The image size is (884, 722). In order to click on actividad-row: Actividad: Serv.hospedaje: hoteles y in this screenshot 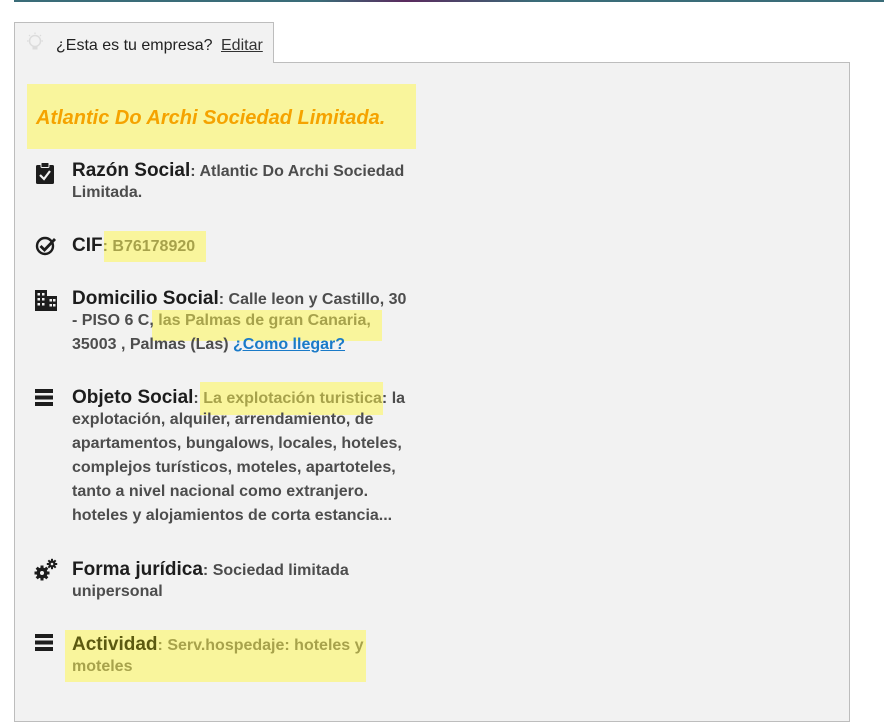, I will do `click(218, 646)`.